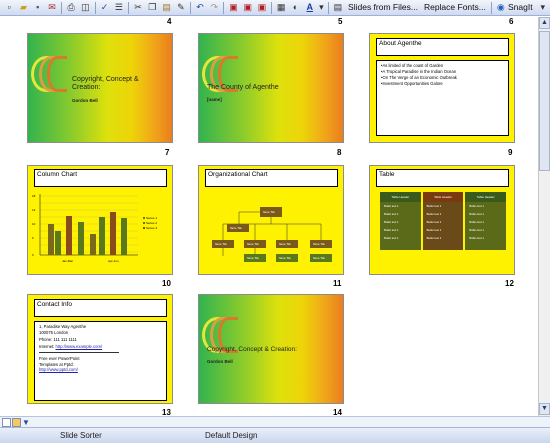  Describe the element at coordinates (262, 7) in the screenshot. I see `new-slide-icon: ▣` at that location.